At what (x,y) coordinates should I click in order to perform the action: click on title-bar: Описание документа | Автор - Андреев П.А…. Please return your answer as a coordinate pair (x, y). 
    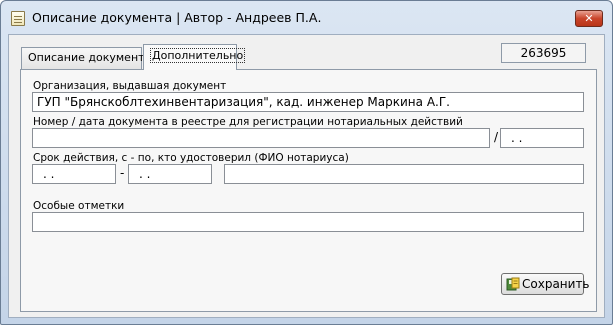
    Looking at the image, I should click on (306, 18).